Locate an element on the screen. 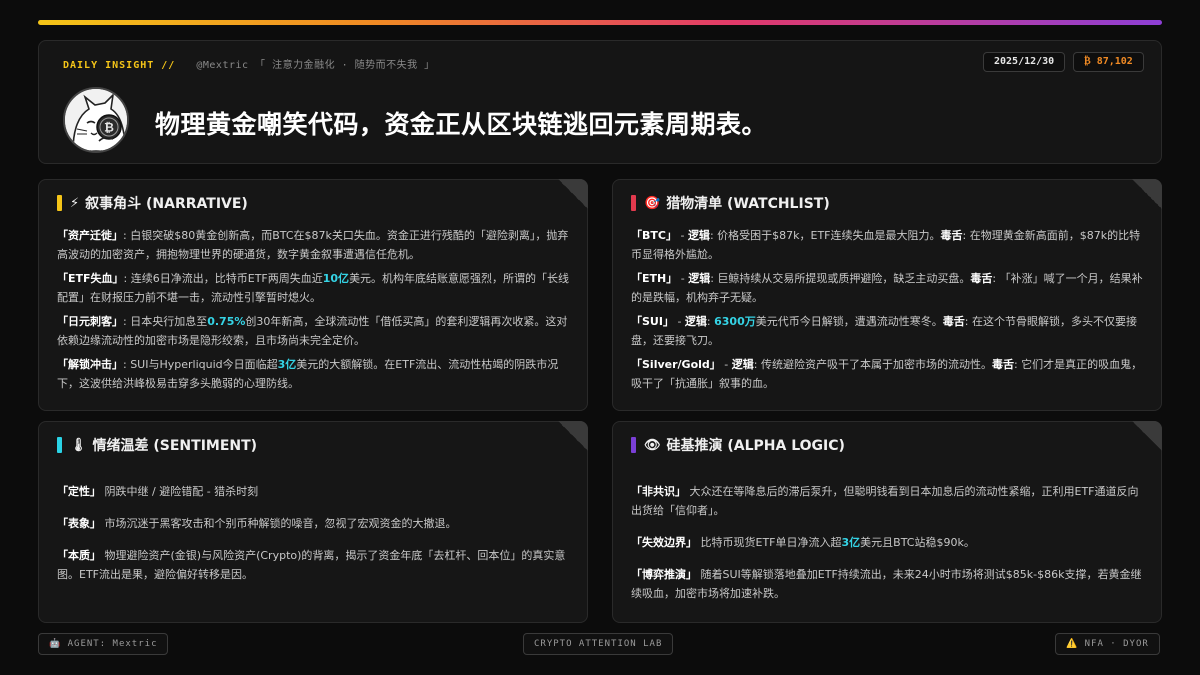  disclaimer-badge: ⚠️ NFA · DYOR is located at coordinates (1107, 644).